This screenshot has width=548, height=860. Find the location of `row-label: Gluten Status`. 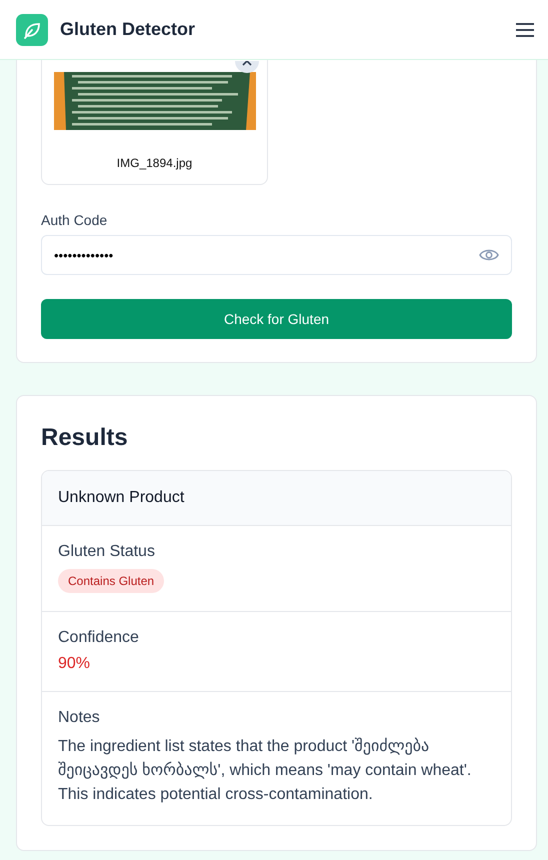

row-label: Gluten Status is located at coordinates (107, 552).